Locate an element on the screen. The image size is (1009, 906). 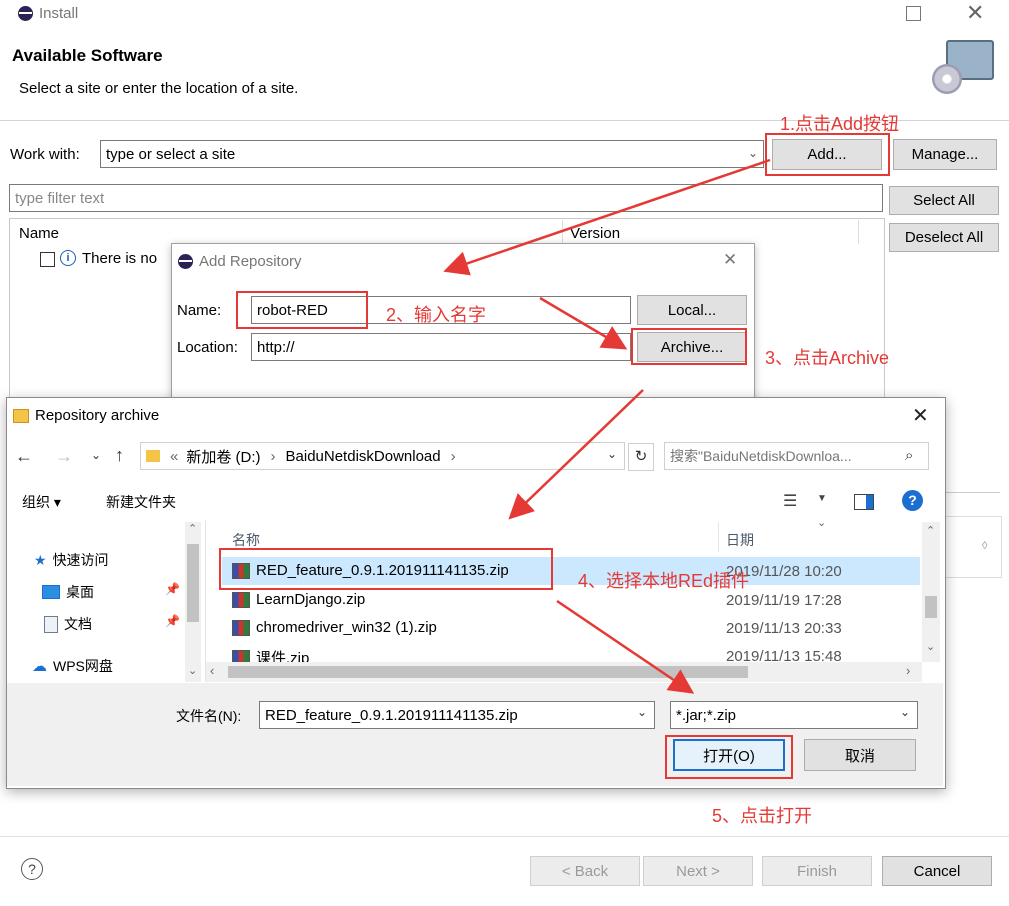
arrow-step3 is located at coordinates (576, 454).